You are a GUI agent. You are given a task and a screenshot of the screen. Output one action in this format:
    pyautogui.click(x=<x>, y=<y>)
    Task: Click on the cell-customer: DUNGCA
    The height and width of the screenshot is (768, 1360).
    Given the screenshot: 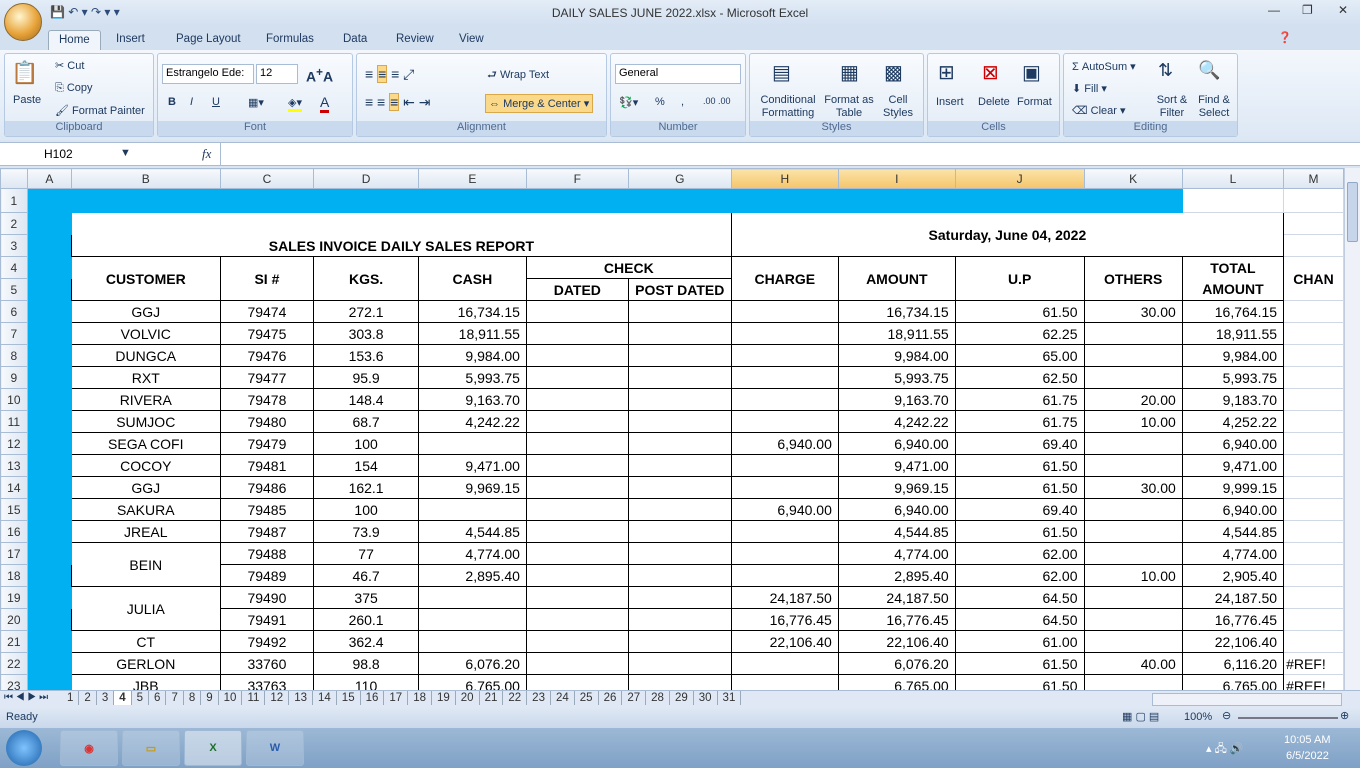 What is the action you would take?
    pyautogui.click(x=146, y=355)
    